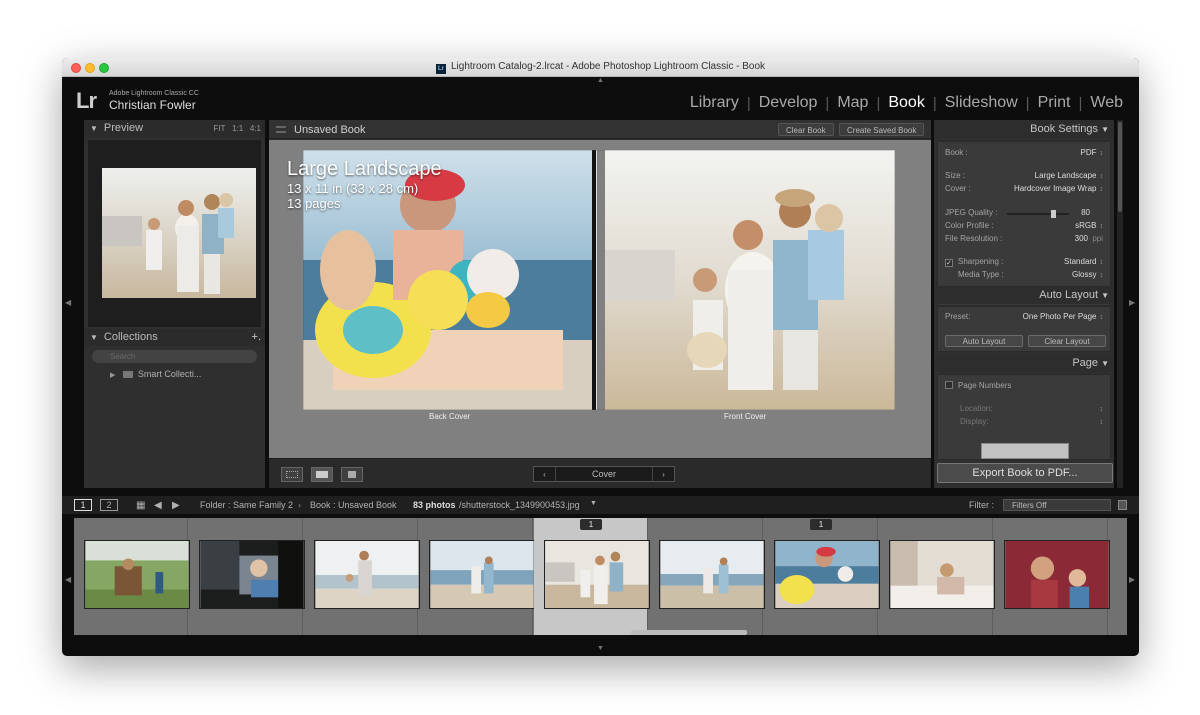  Describe the element at coordinates (1120, 167) in the screenshot. I see `scrollbar-thumb` at that location.